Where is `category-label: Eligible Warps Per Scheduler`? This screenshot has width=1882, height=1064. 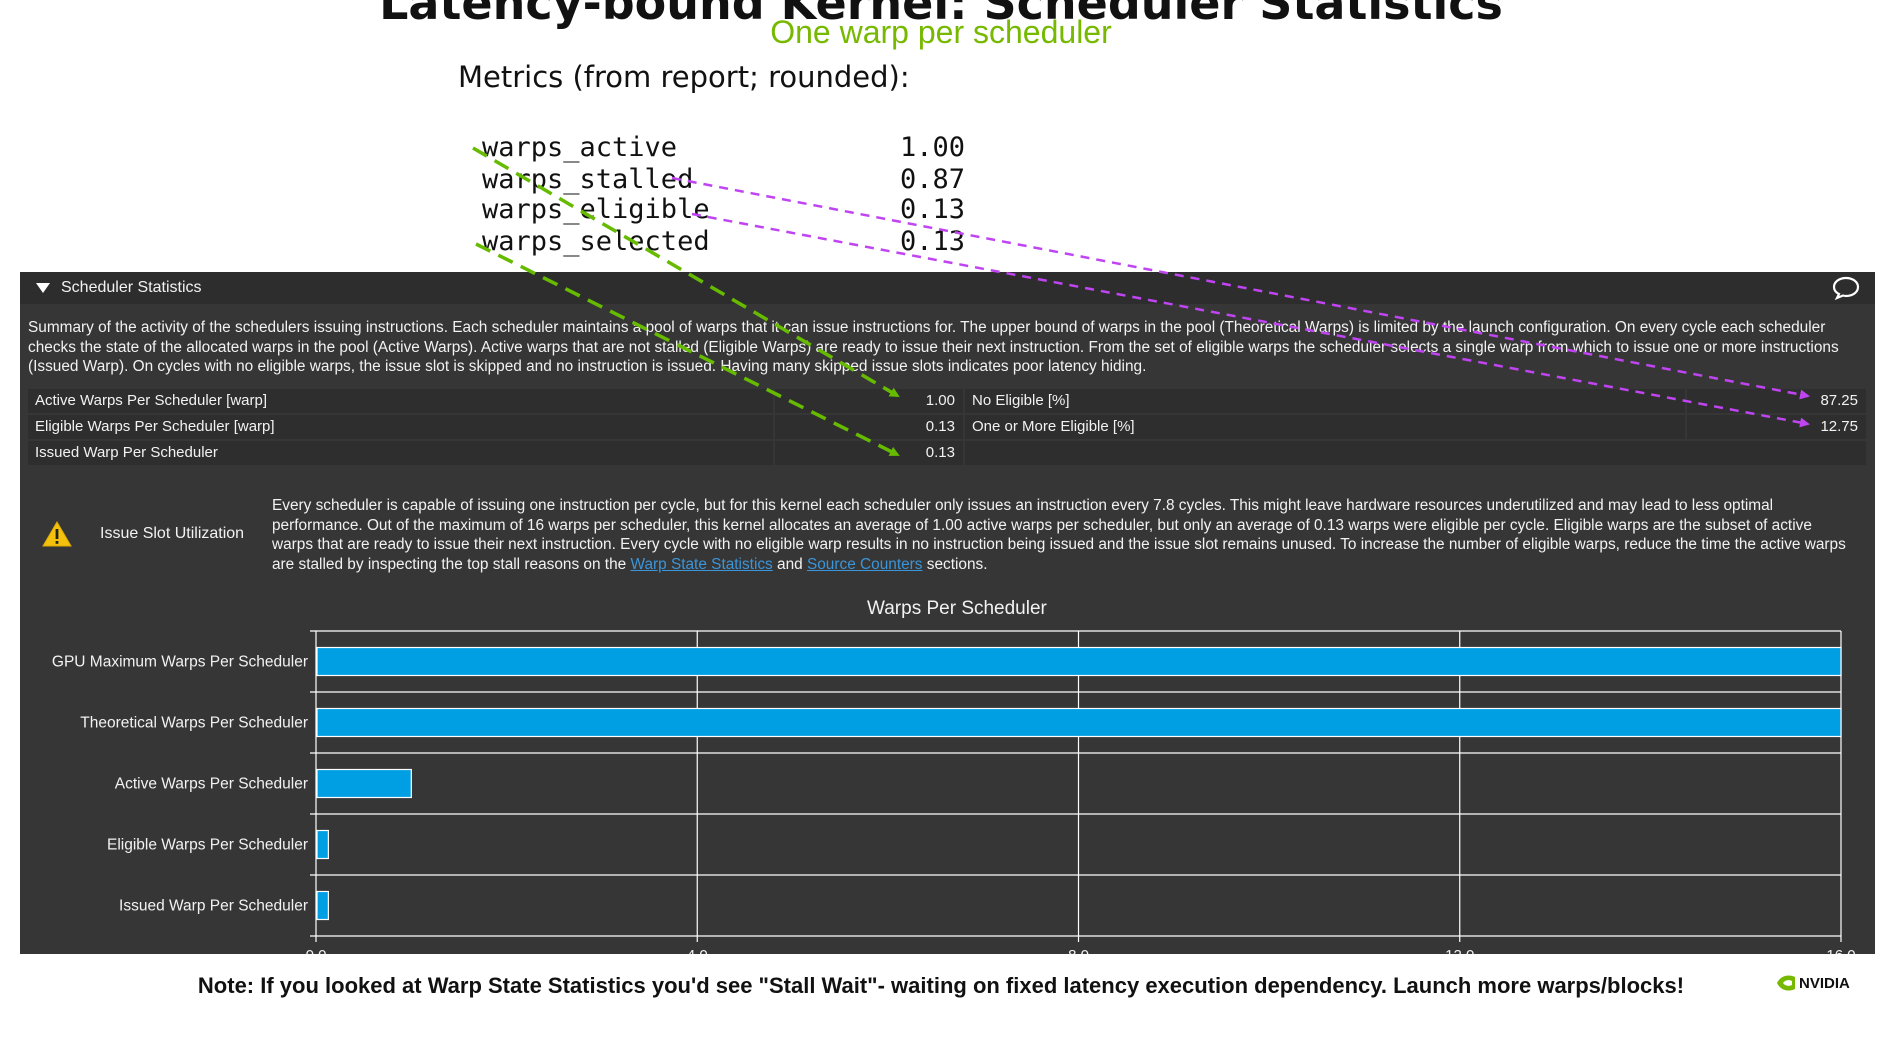
category-label: Eligible Warps Per Scheduler is located at coordinates (207, 845).